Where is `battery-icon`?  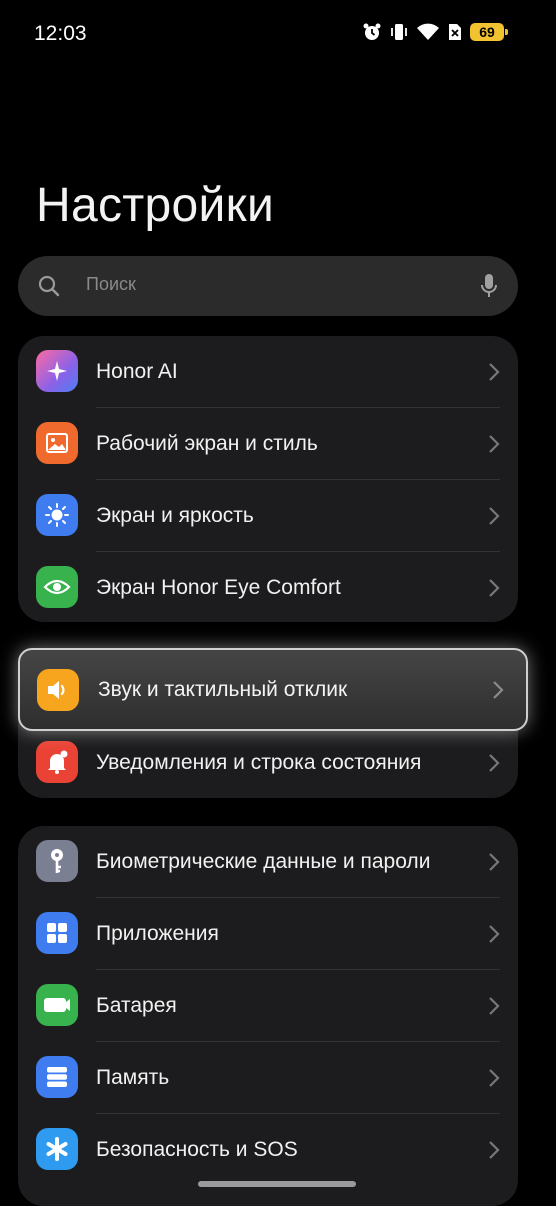 battery-icon is located at coordinates (57, 1005).